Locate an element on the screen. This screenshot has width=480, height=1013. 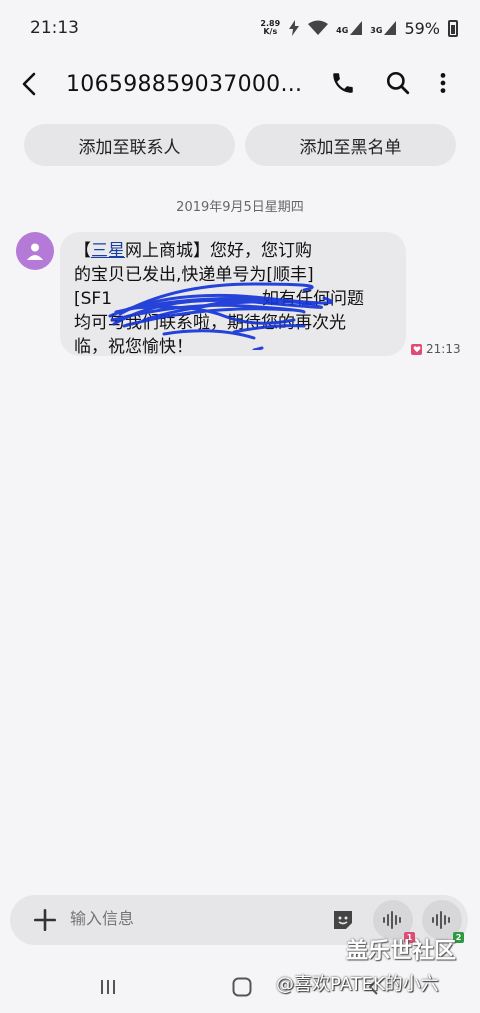
search-icon is located at coordinates (398, 83).